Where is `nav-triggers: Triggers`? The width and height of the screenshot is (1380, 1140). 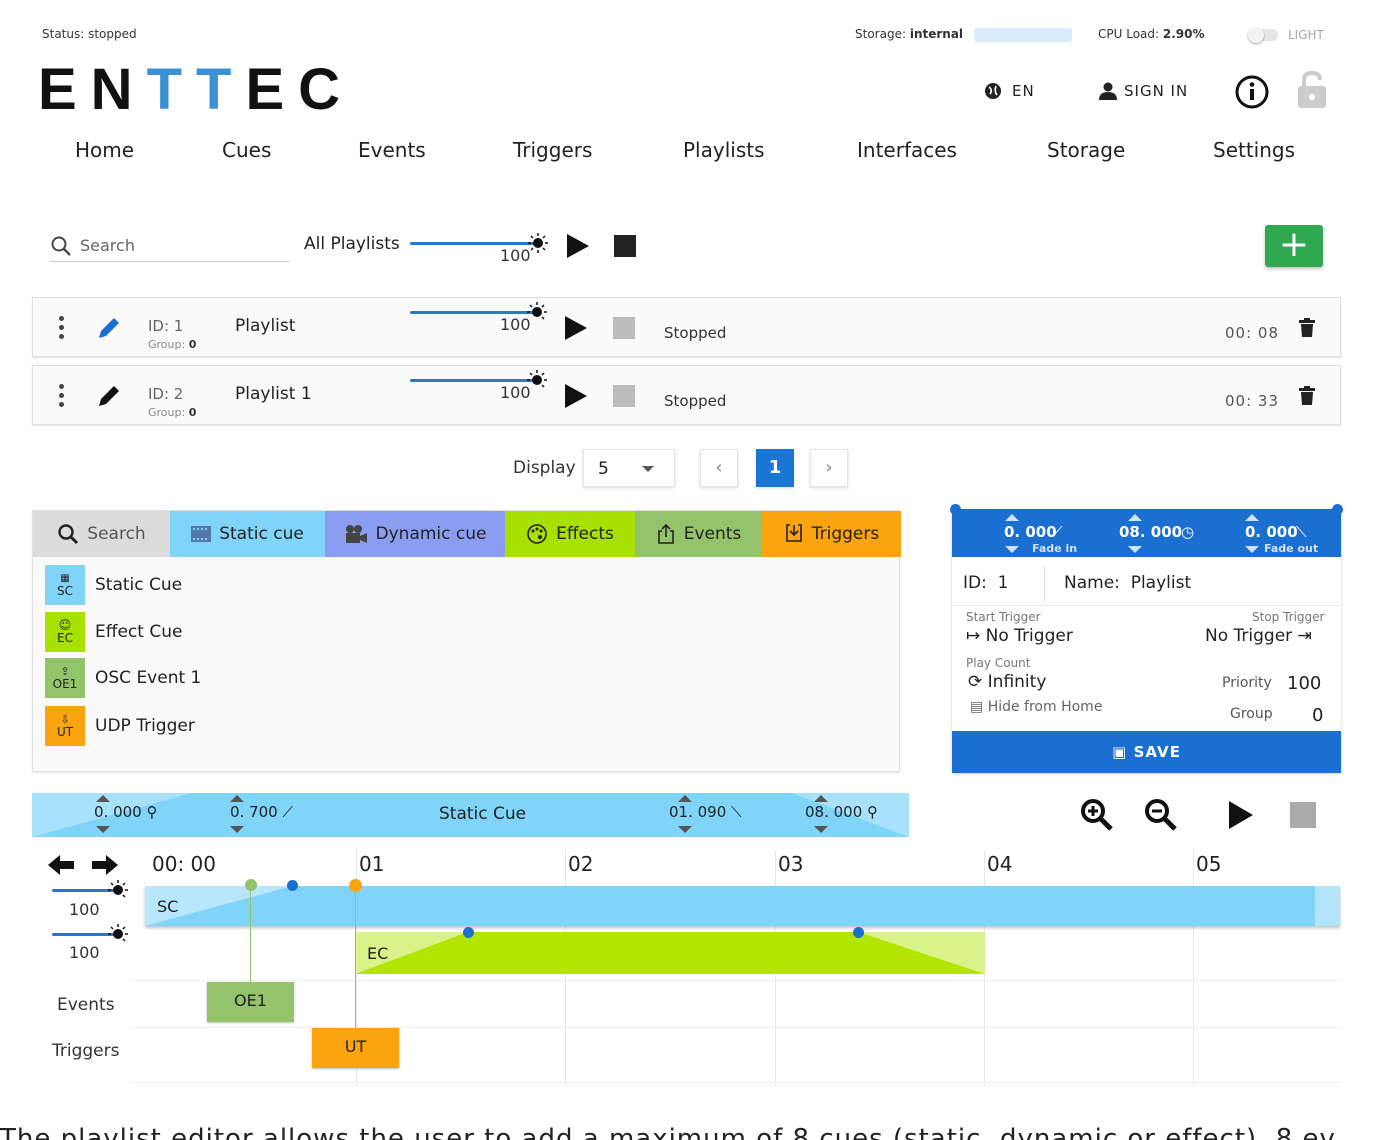
nav-triggers: Triggers is located at coordinates (552, 150).